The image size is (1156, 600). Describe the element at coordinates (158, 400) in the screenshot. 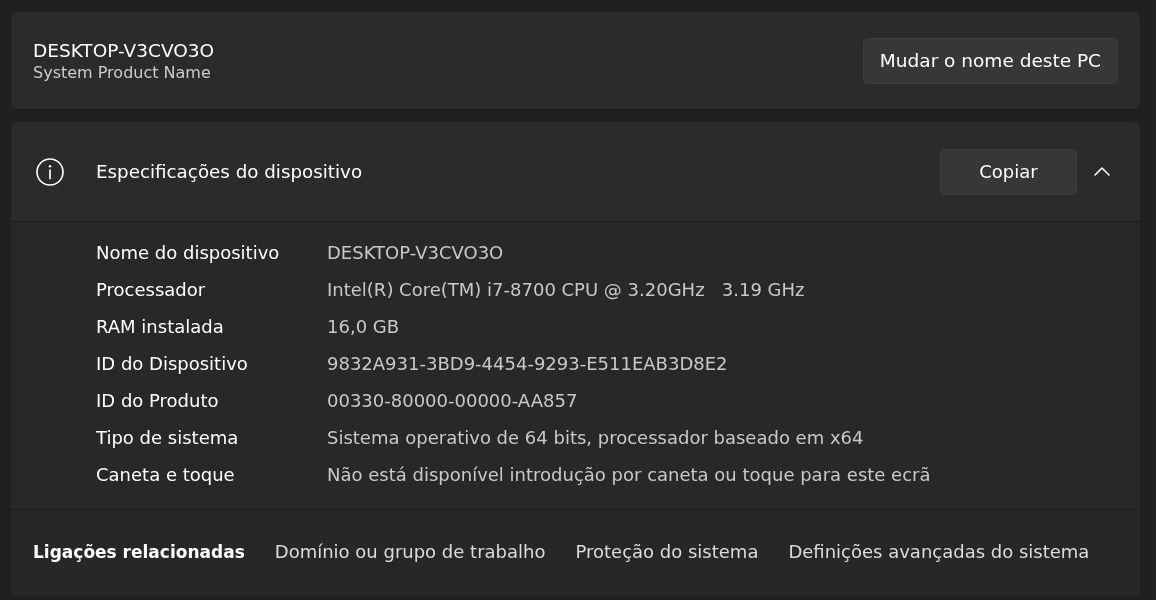

I see `spec-label: ID do Produto` at that location.